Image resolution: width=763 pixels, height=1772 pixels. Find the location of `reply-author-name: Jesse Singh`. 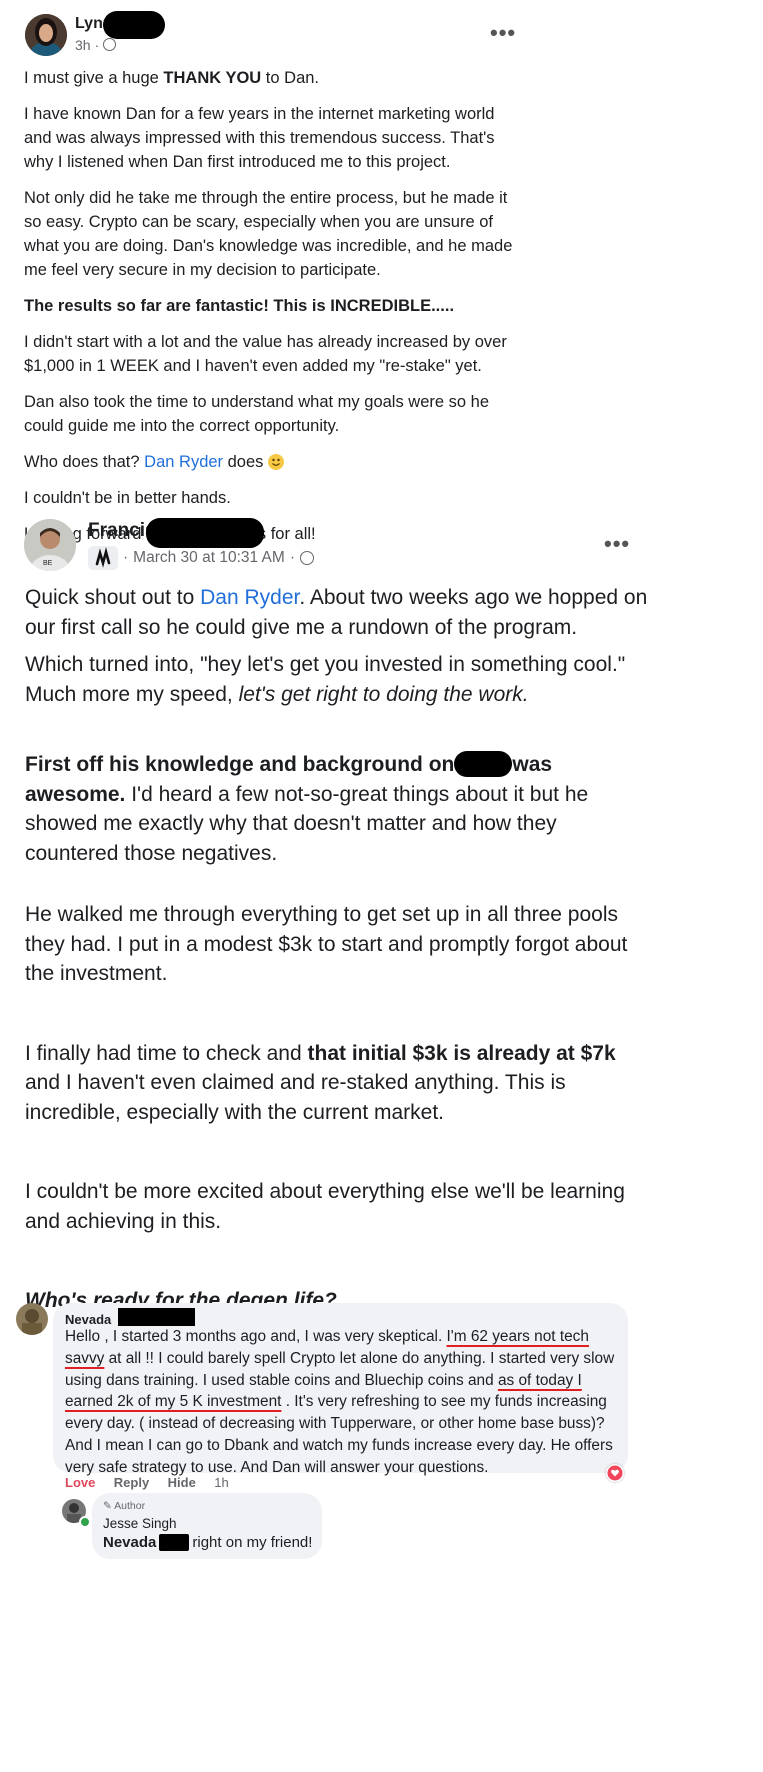

reply-author-name: Jesse Singh is located at coordinates (140, 1523).